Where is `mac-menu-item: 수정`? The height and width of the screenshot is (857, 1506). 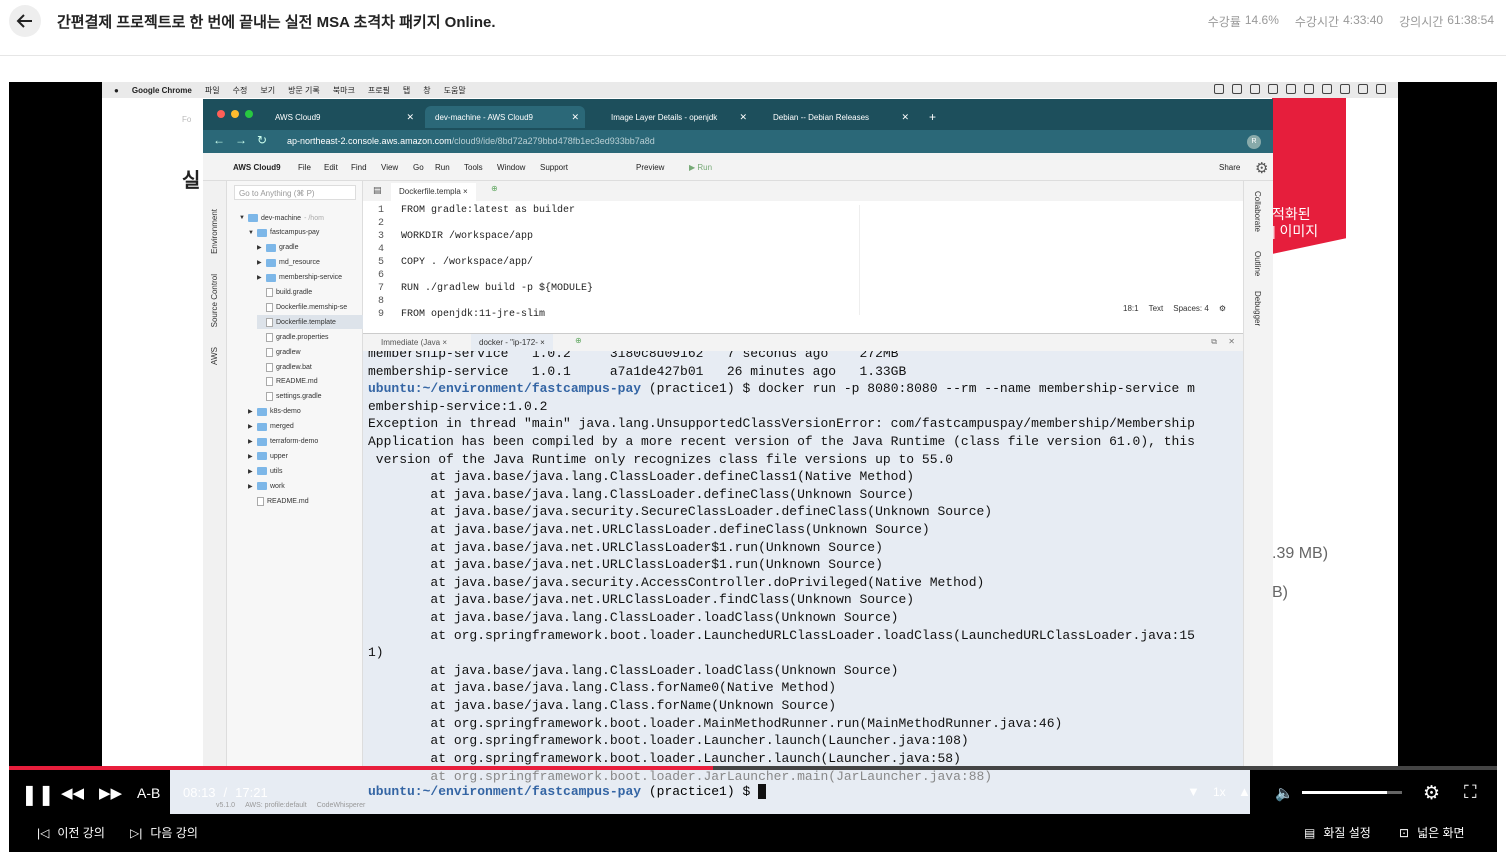 mac-menu-item: 수정 is located at coordinates (240, 90).